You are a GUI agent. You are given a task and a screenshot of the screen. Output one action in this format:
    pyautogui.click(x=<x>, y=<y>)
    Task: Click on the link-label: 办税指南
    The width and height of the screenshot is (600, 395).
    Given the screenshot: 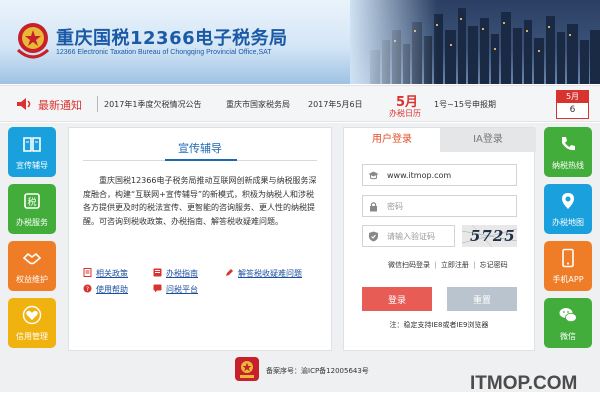 What is the action you would take?
    pyautogui.click(x=182, y=273)
    